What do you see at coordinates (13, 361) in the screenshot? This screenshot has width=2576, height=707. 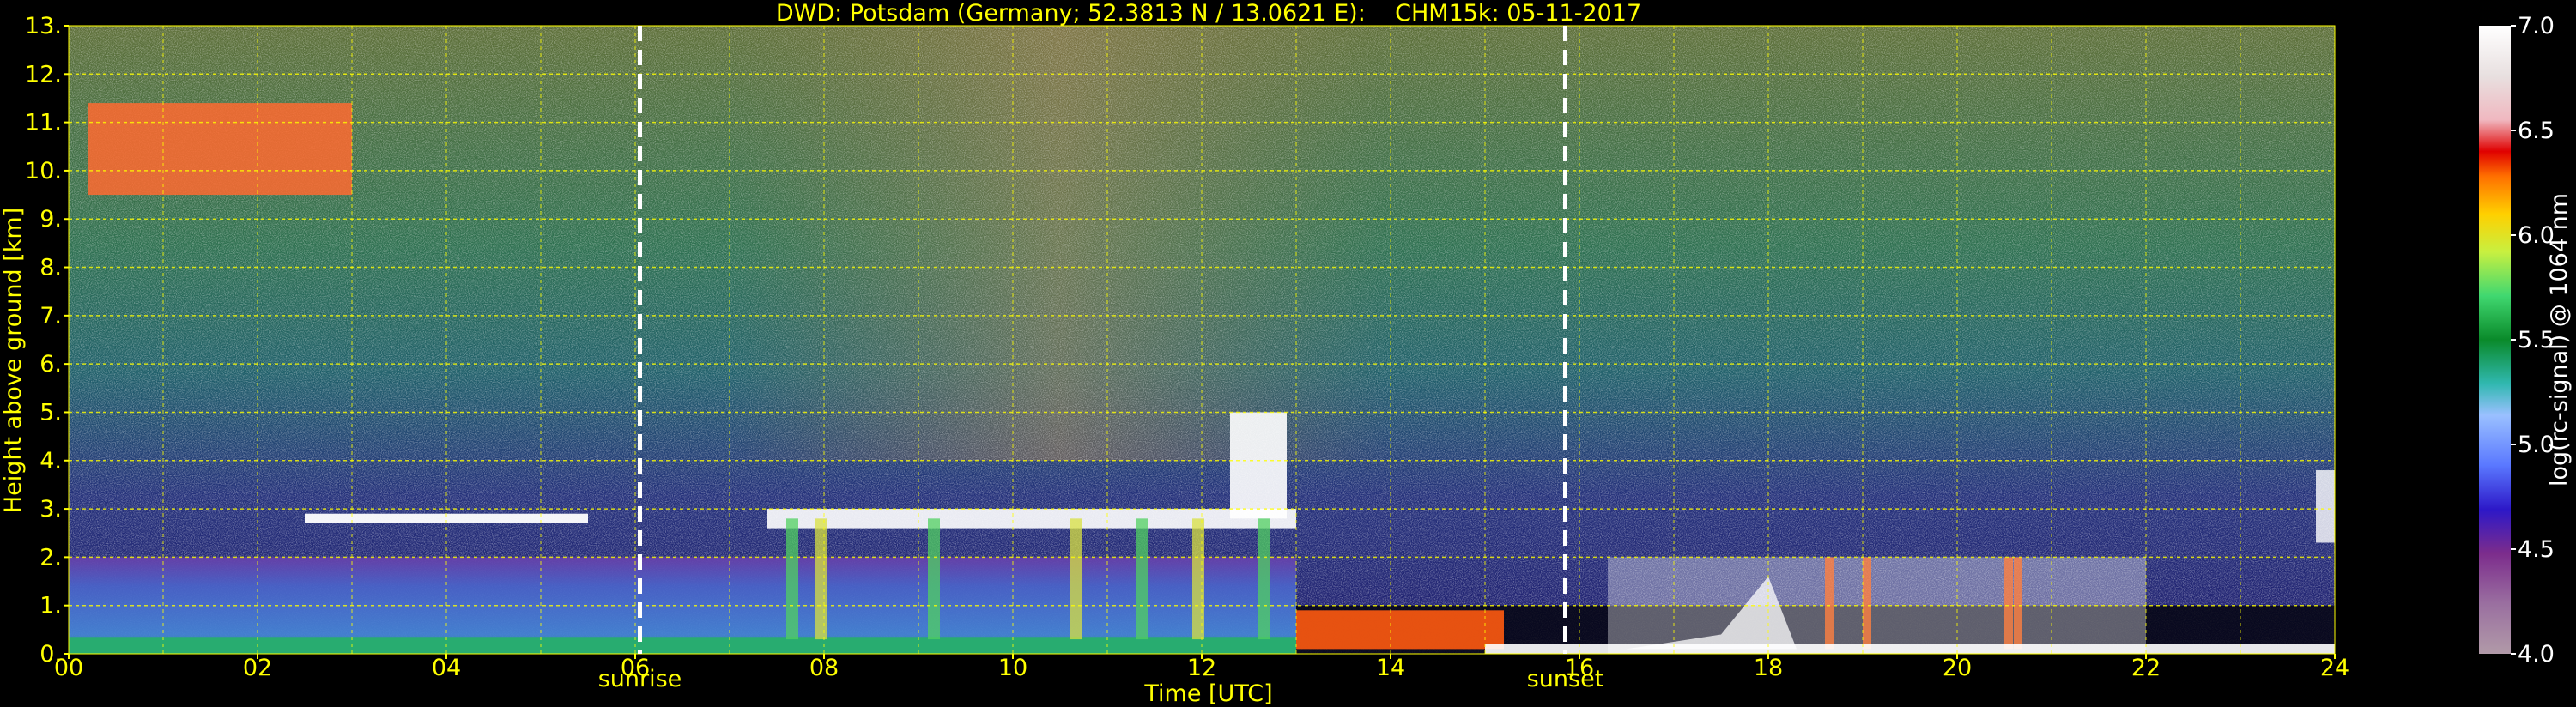 I see `y-axis-label: Height above ground [km]` at bounding box center [13, 361].